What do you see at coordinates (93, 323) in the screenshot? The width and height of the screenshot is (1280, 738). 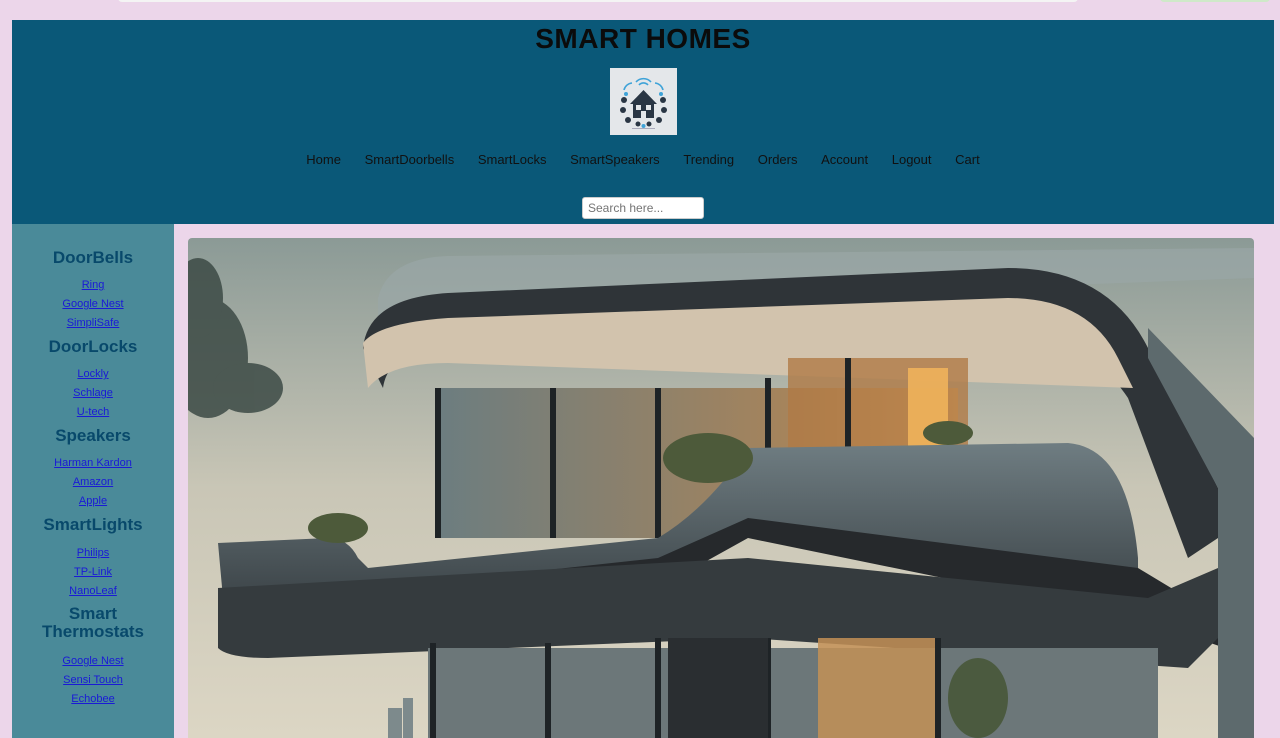 I see `sidebar-link-simplisafe: SimpliSafe` at bounding box center [93, 323].